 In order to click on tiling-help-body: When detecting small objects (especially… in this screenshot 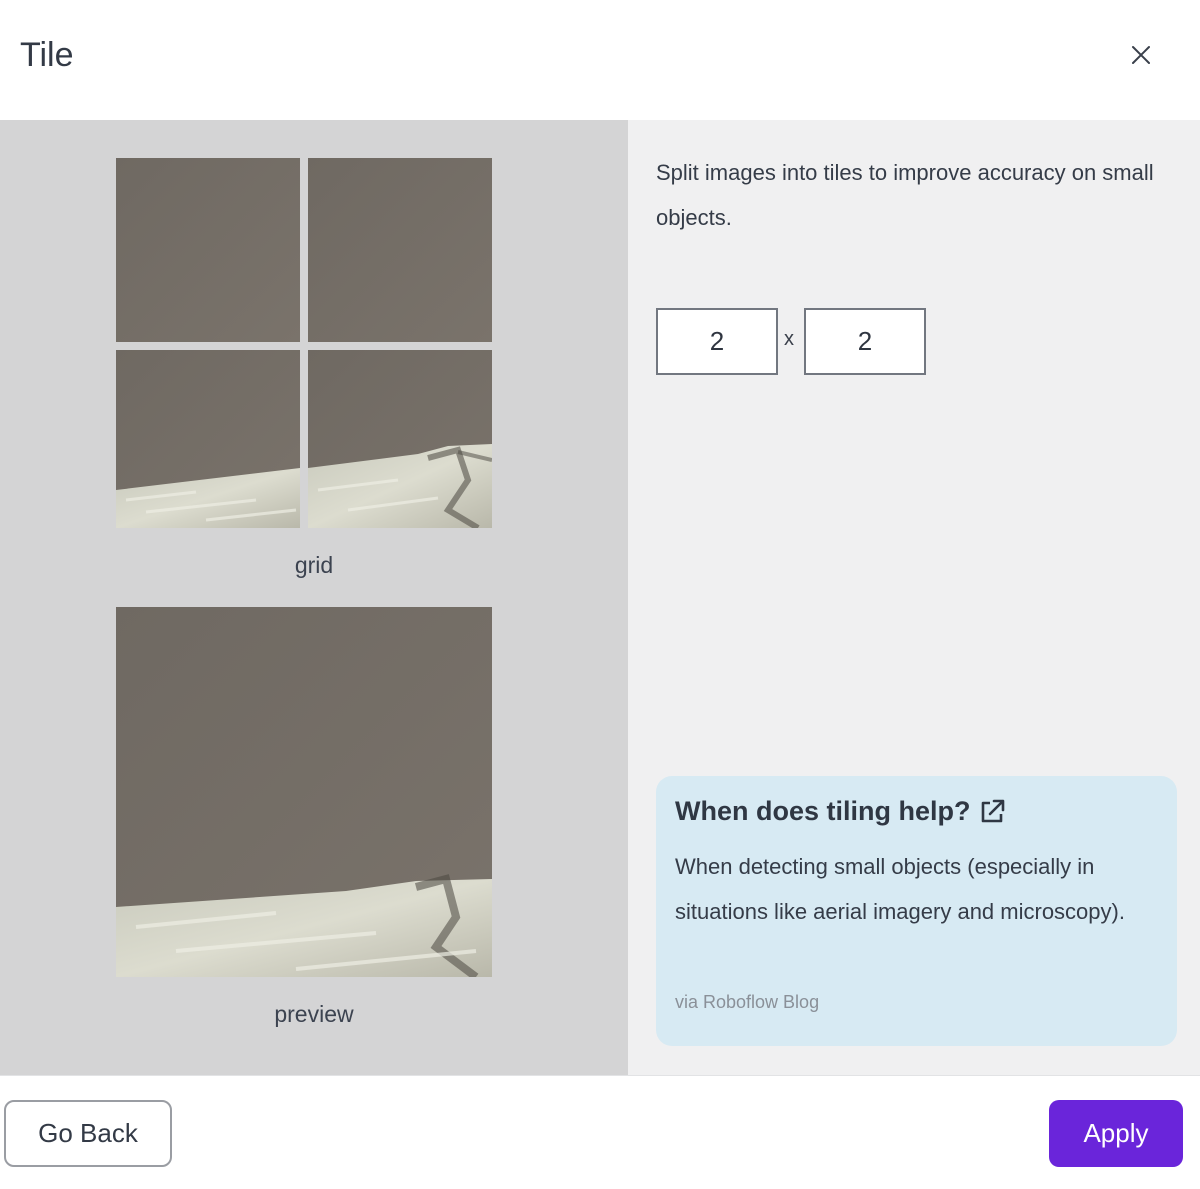, I will do `click(900, 889)`.